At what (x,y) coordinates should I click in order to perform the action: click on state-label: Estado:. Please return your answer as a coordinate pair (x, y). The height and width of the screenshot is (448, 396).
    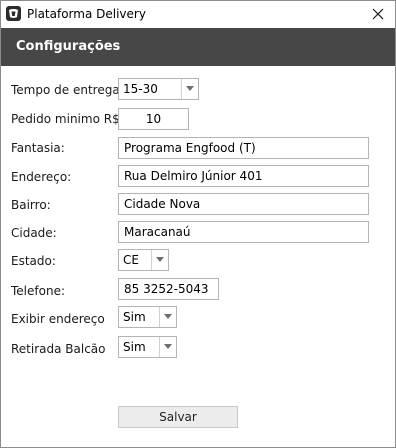
    Looking at the image, I should click on (33, 261).